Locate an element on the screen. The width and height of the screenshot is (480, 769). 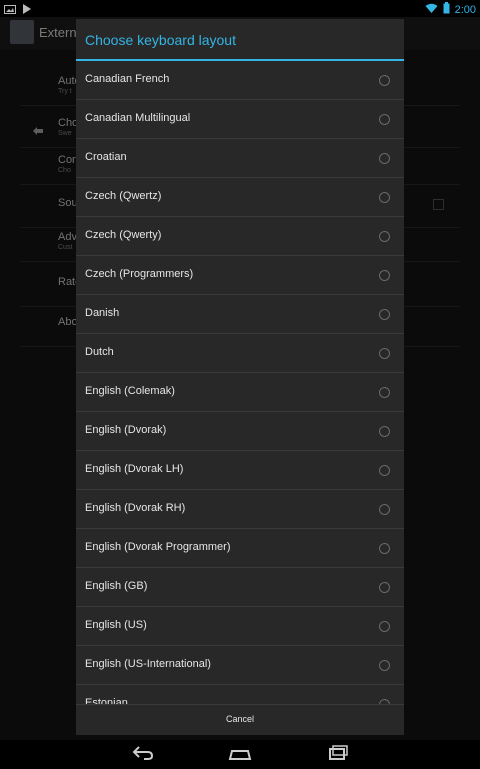
layout-option-label: English (US-International) is located at coordinates (148, 664).